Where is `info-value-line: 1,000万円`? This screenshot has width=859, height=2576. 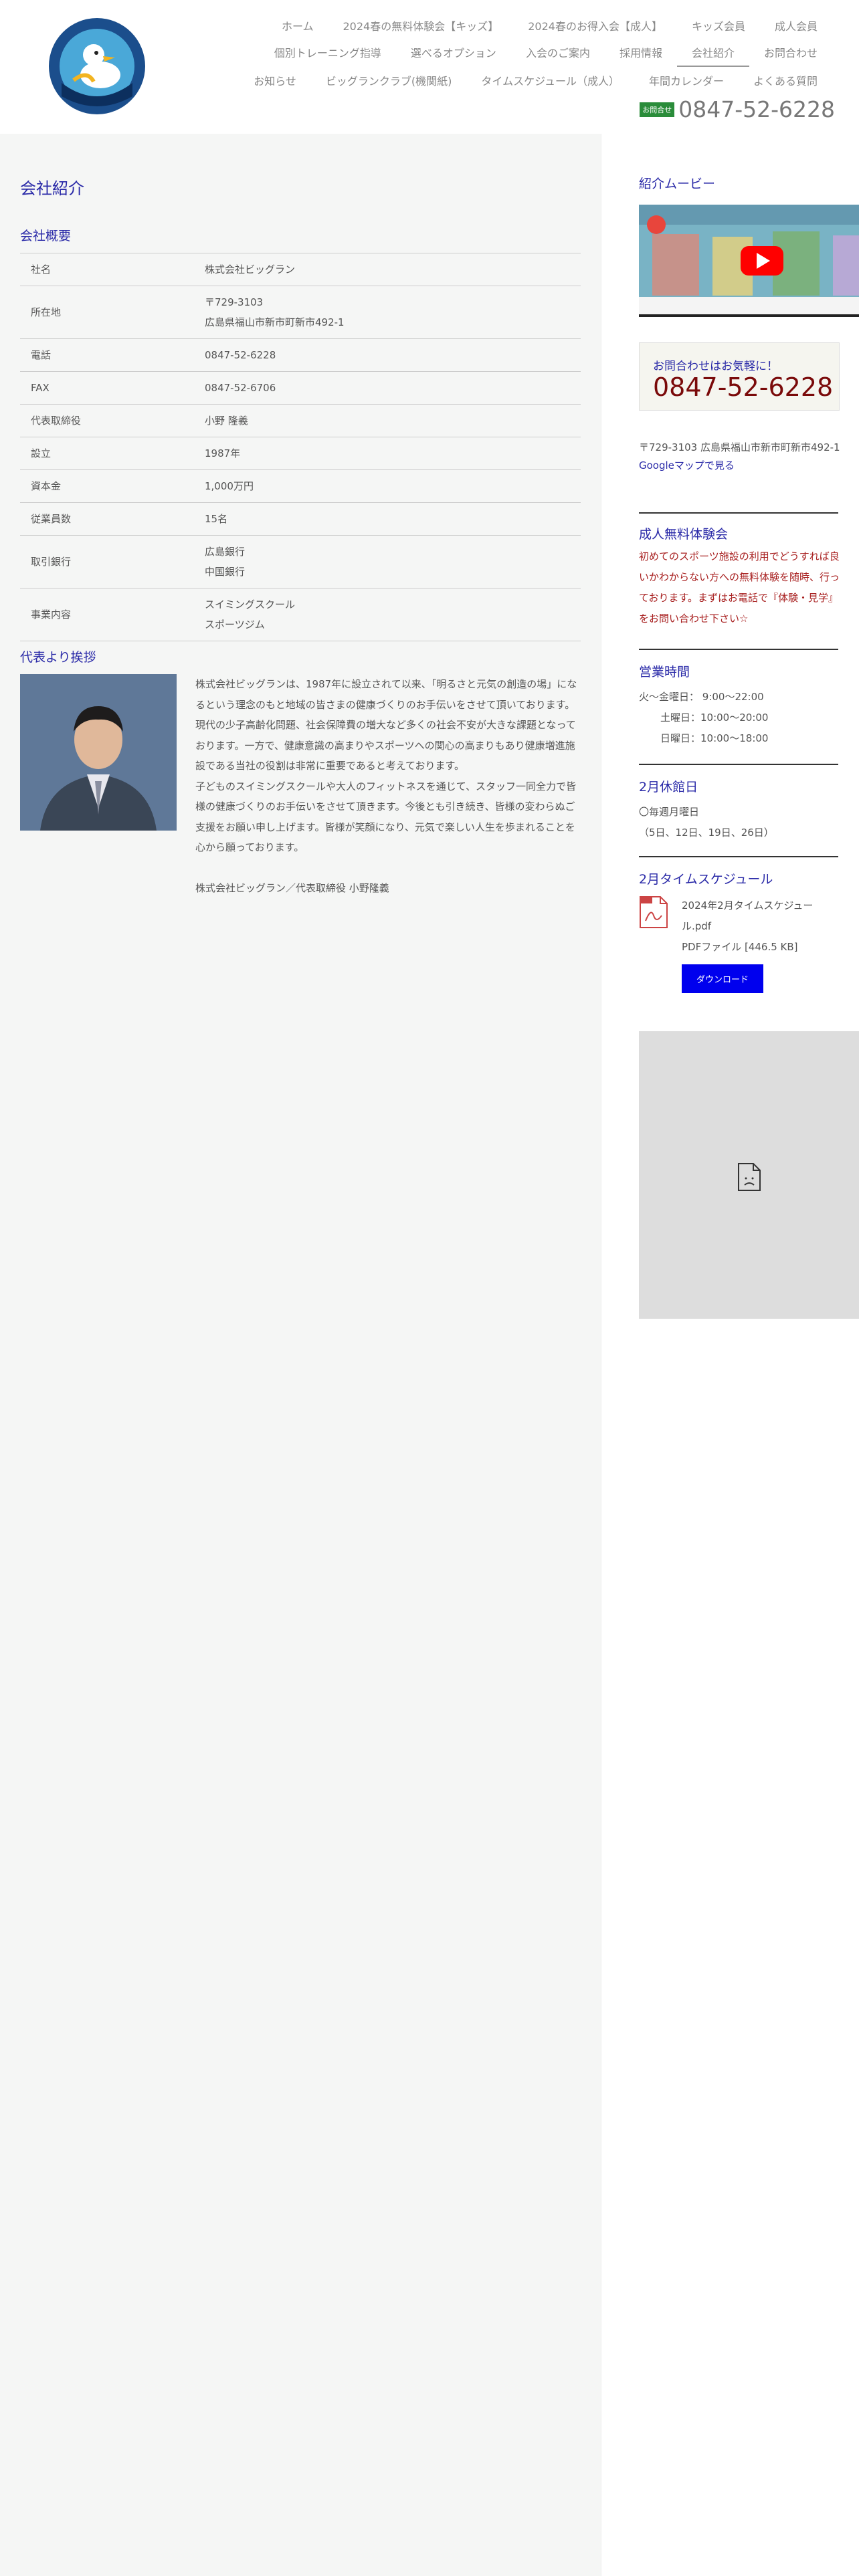
info-value-line: 1,000万円 is located at coordinates (229, 486).